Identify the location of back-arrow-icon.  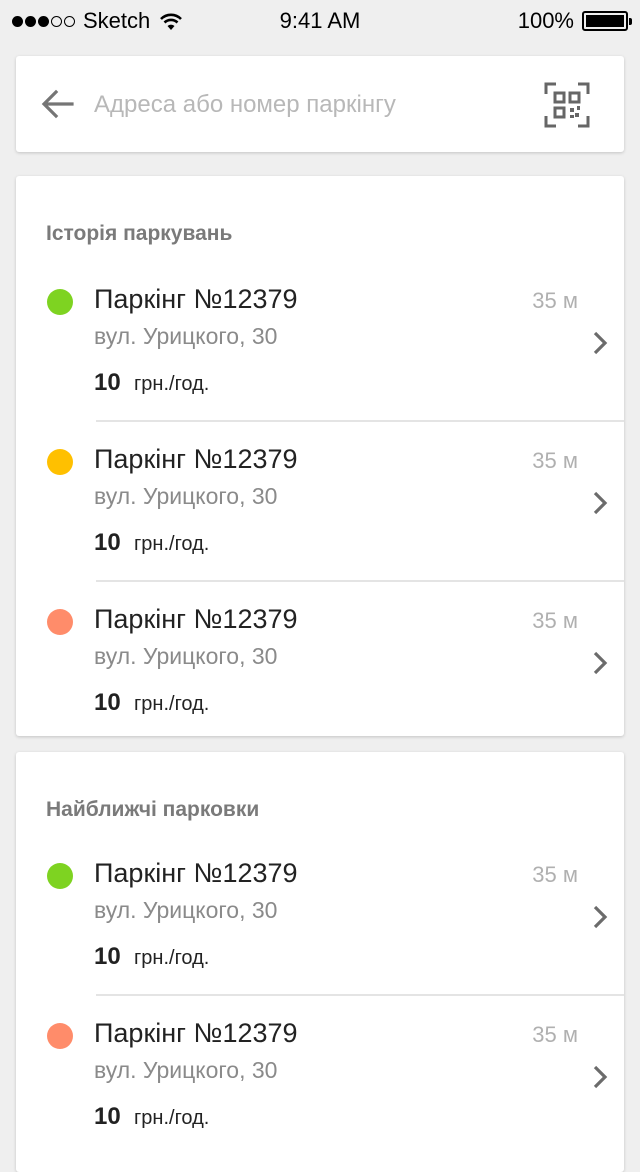
(58, 104).